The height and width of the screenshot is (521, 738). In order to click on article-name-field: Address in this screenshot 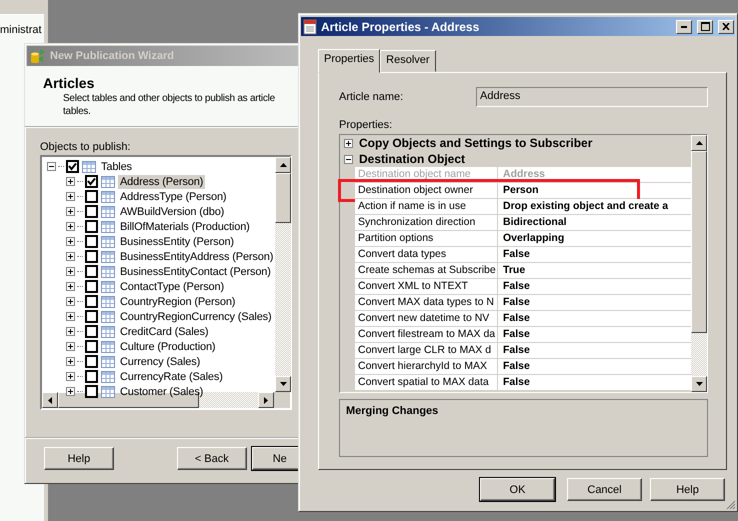, I will do `click(592, 97)`.